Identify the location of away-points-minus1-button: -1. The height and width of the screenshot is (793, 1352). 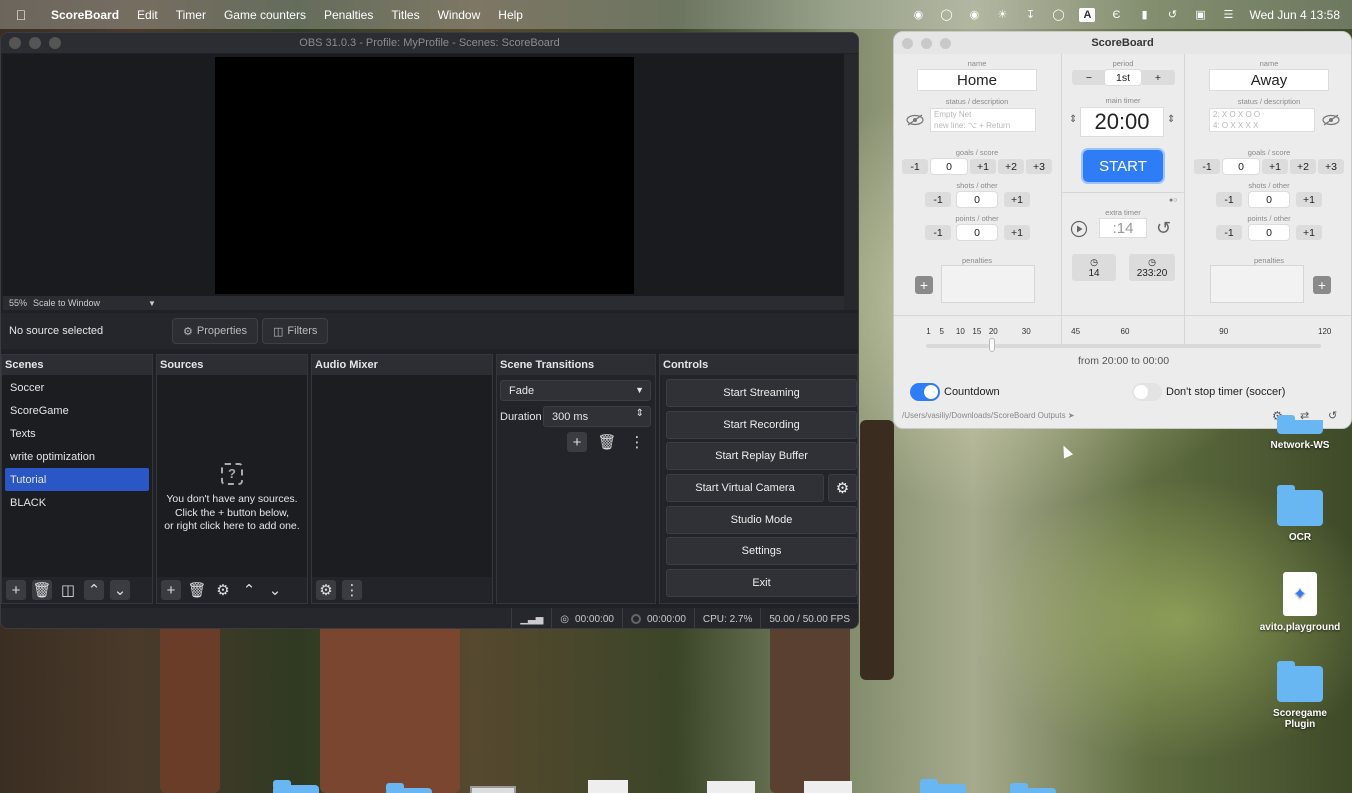
(1229, 232).